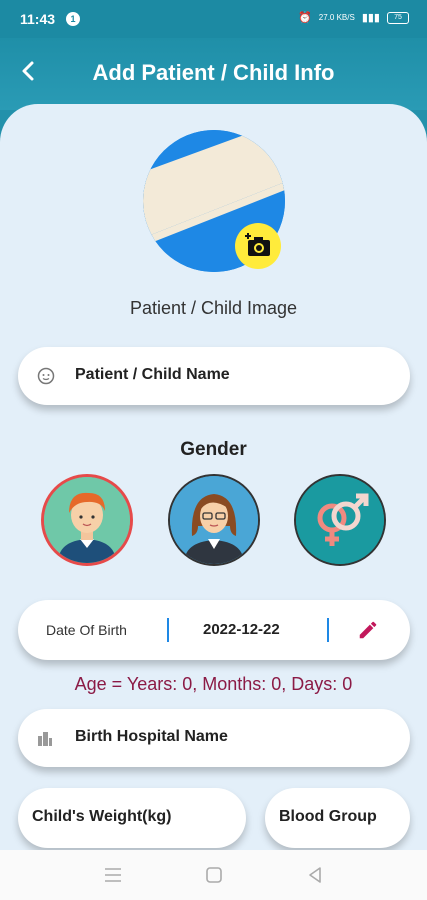 Image resolution: width=427 pixels, height=900 pixels. I want to click on app-bar: Add Patient / Child Info, so click(213, 74).